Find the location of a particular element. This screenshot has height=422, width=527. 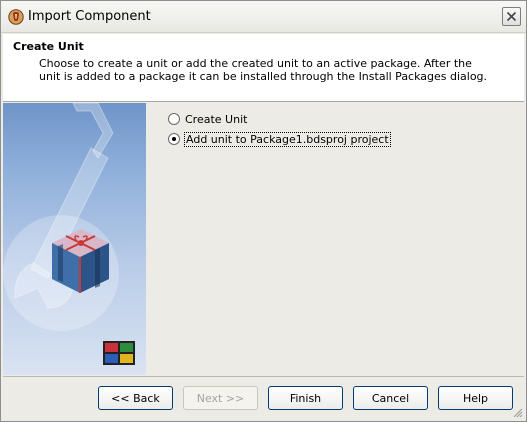

radio-create-unit is located at coordinates (174, 119).